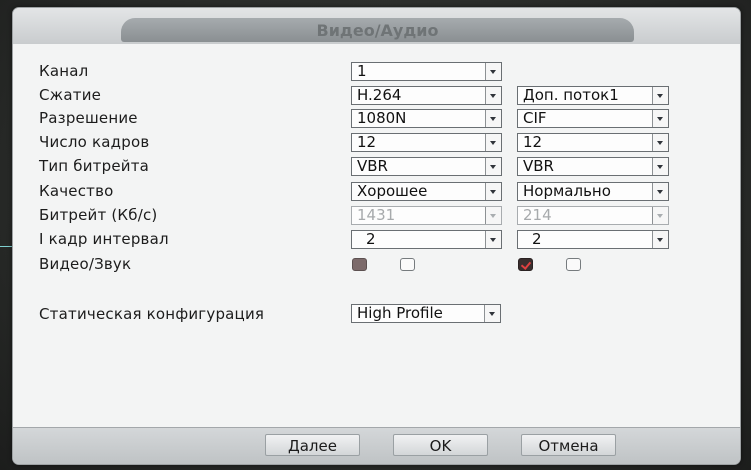 The height and width of the screenshot is (470, 751). I want to click on bitrate-type-extra-select: VBR, so click(593, 166).